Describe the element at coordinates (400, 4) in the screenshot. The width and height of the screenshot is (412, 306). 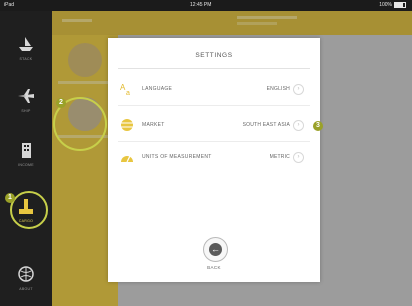
I see `battery-icon` at that location.